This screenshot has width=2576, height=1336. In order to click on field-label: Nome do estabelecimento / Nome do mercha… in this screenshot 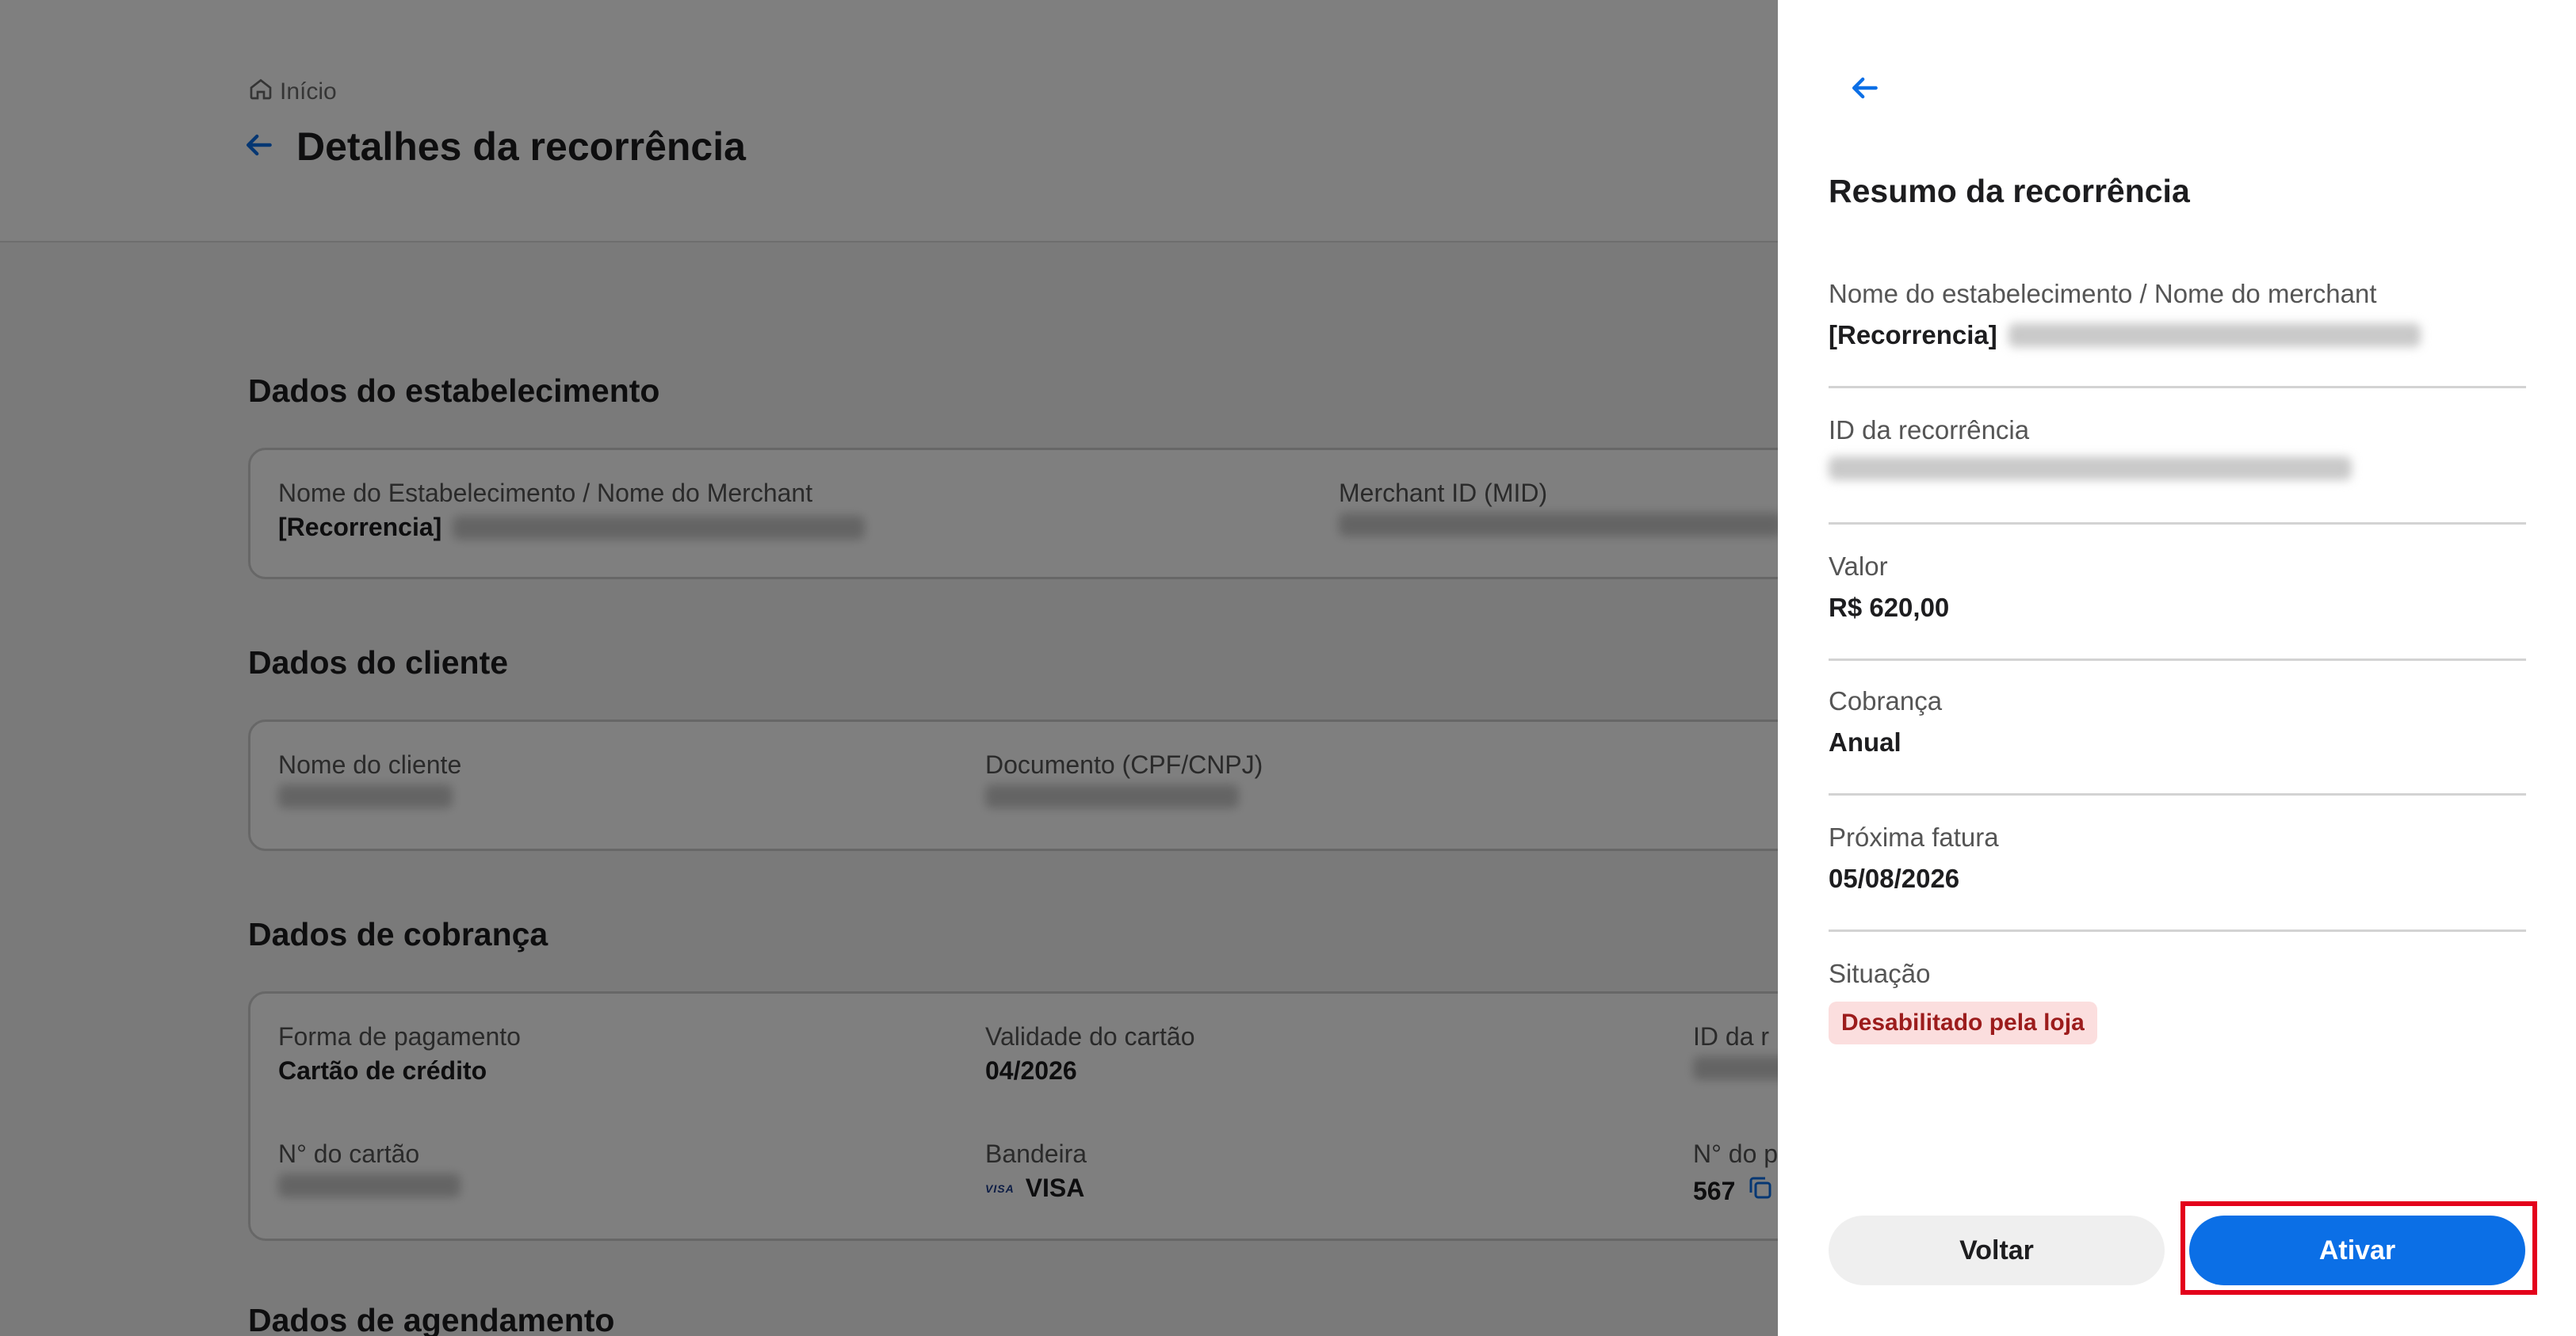, I will do `click(2103, 294)`.